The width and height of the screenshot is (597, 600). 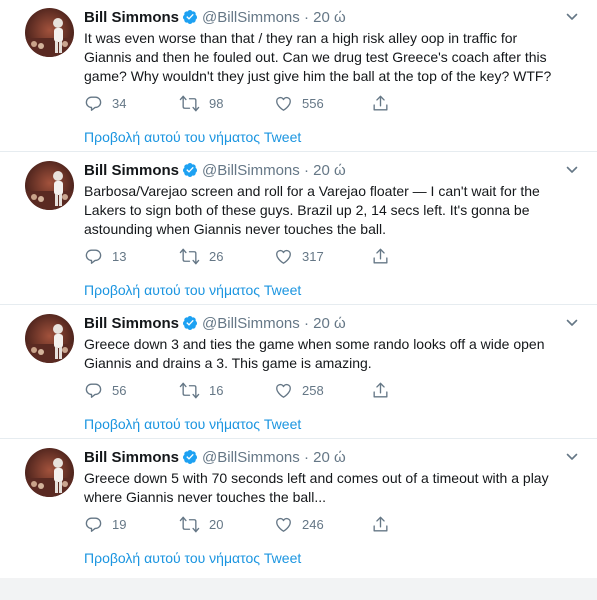 What do you see at coordinates (201, 524) in the screenshot?
I see `retweet-button: 20` at bounding box center [201, 524].